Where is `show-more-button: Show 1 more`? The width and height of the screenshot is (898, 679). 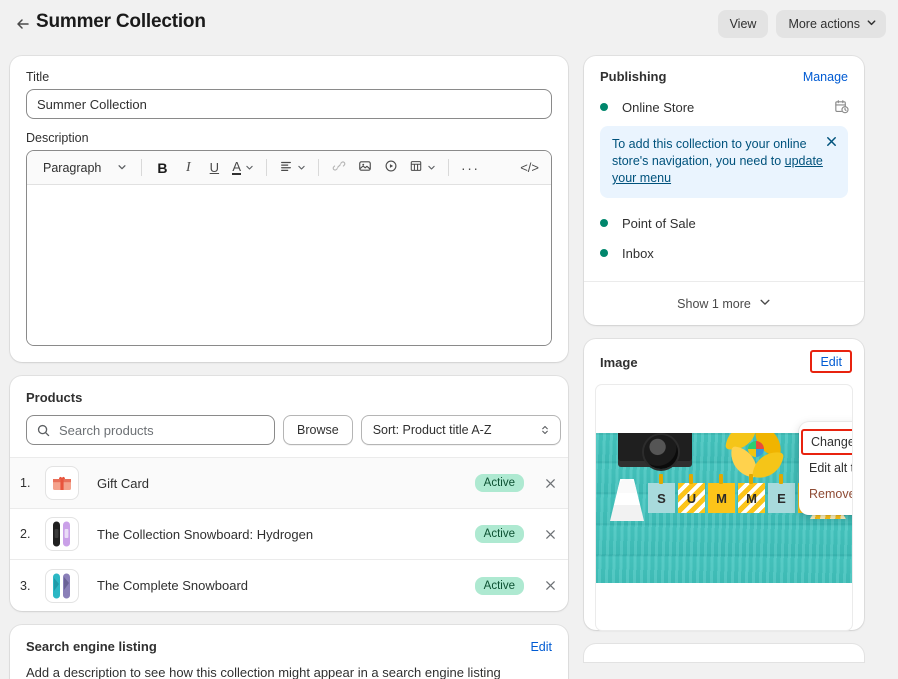 show-more-button: Show 1 more is located at coordinates (724, 303).